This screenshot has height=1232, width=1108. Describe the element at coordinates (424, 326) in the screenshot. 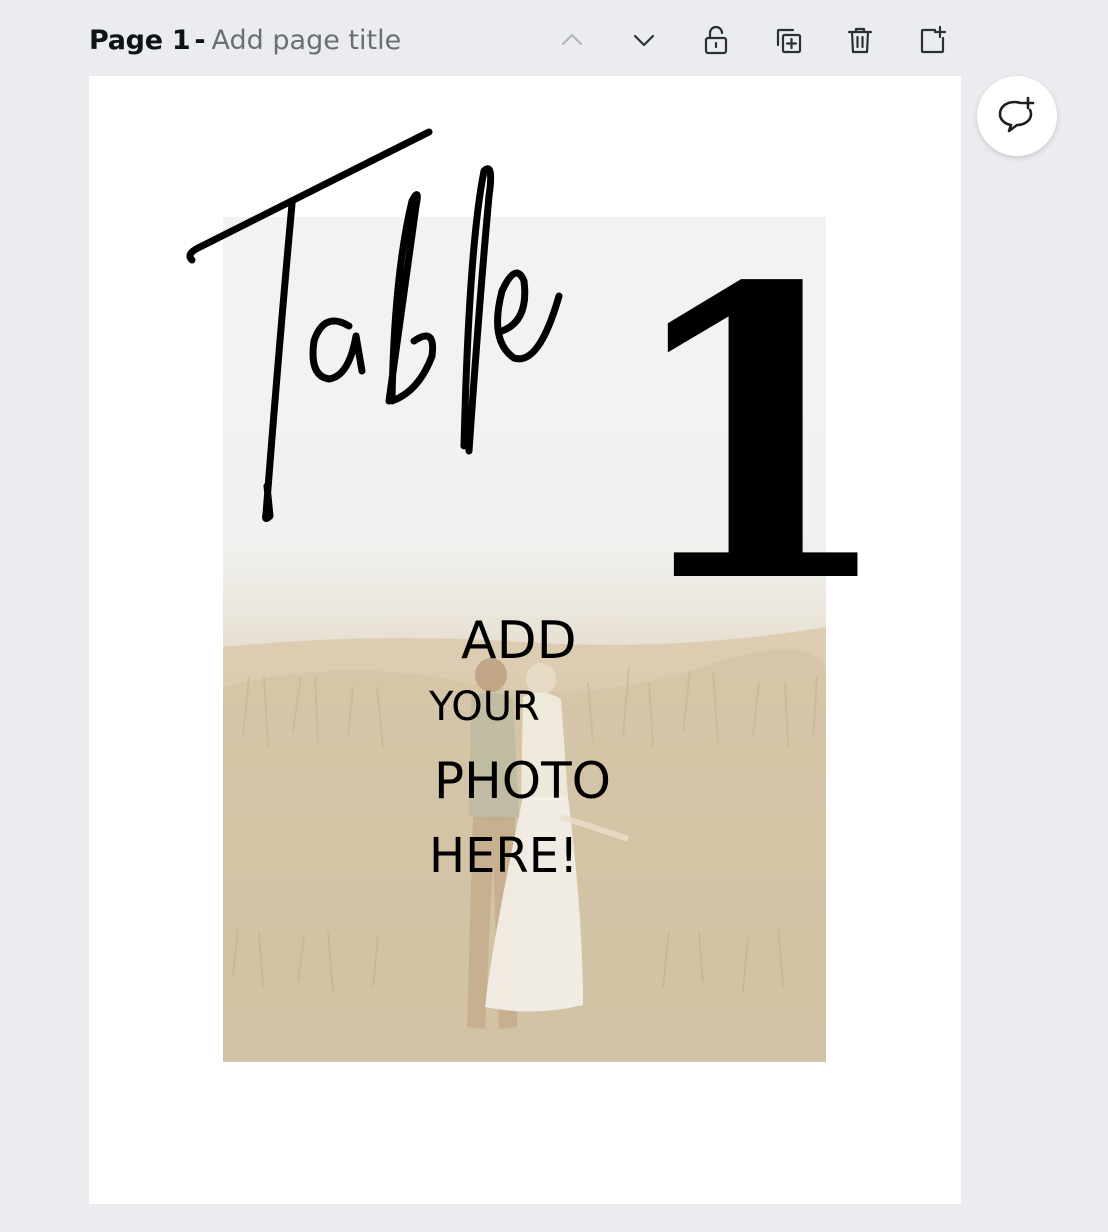

I see `table-script-title` at that location.